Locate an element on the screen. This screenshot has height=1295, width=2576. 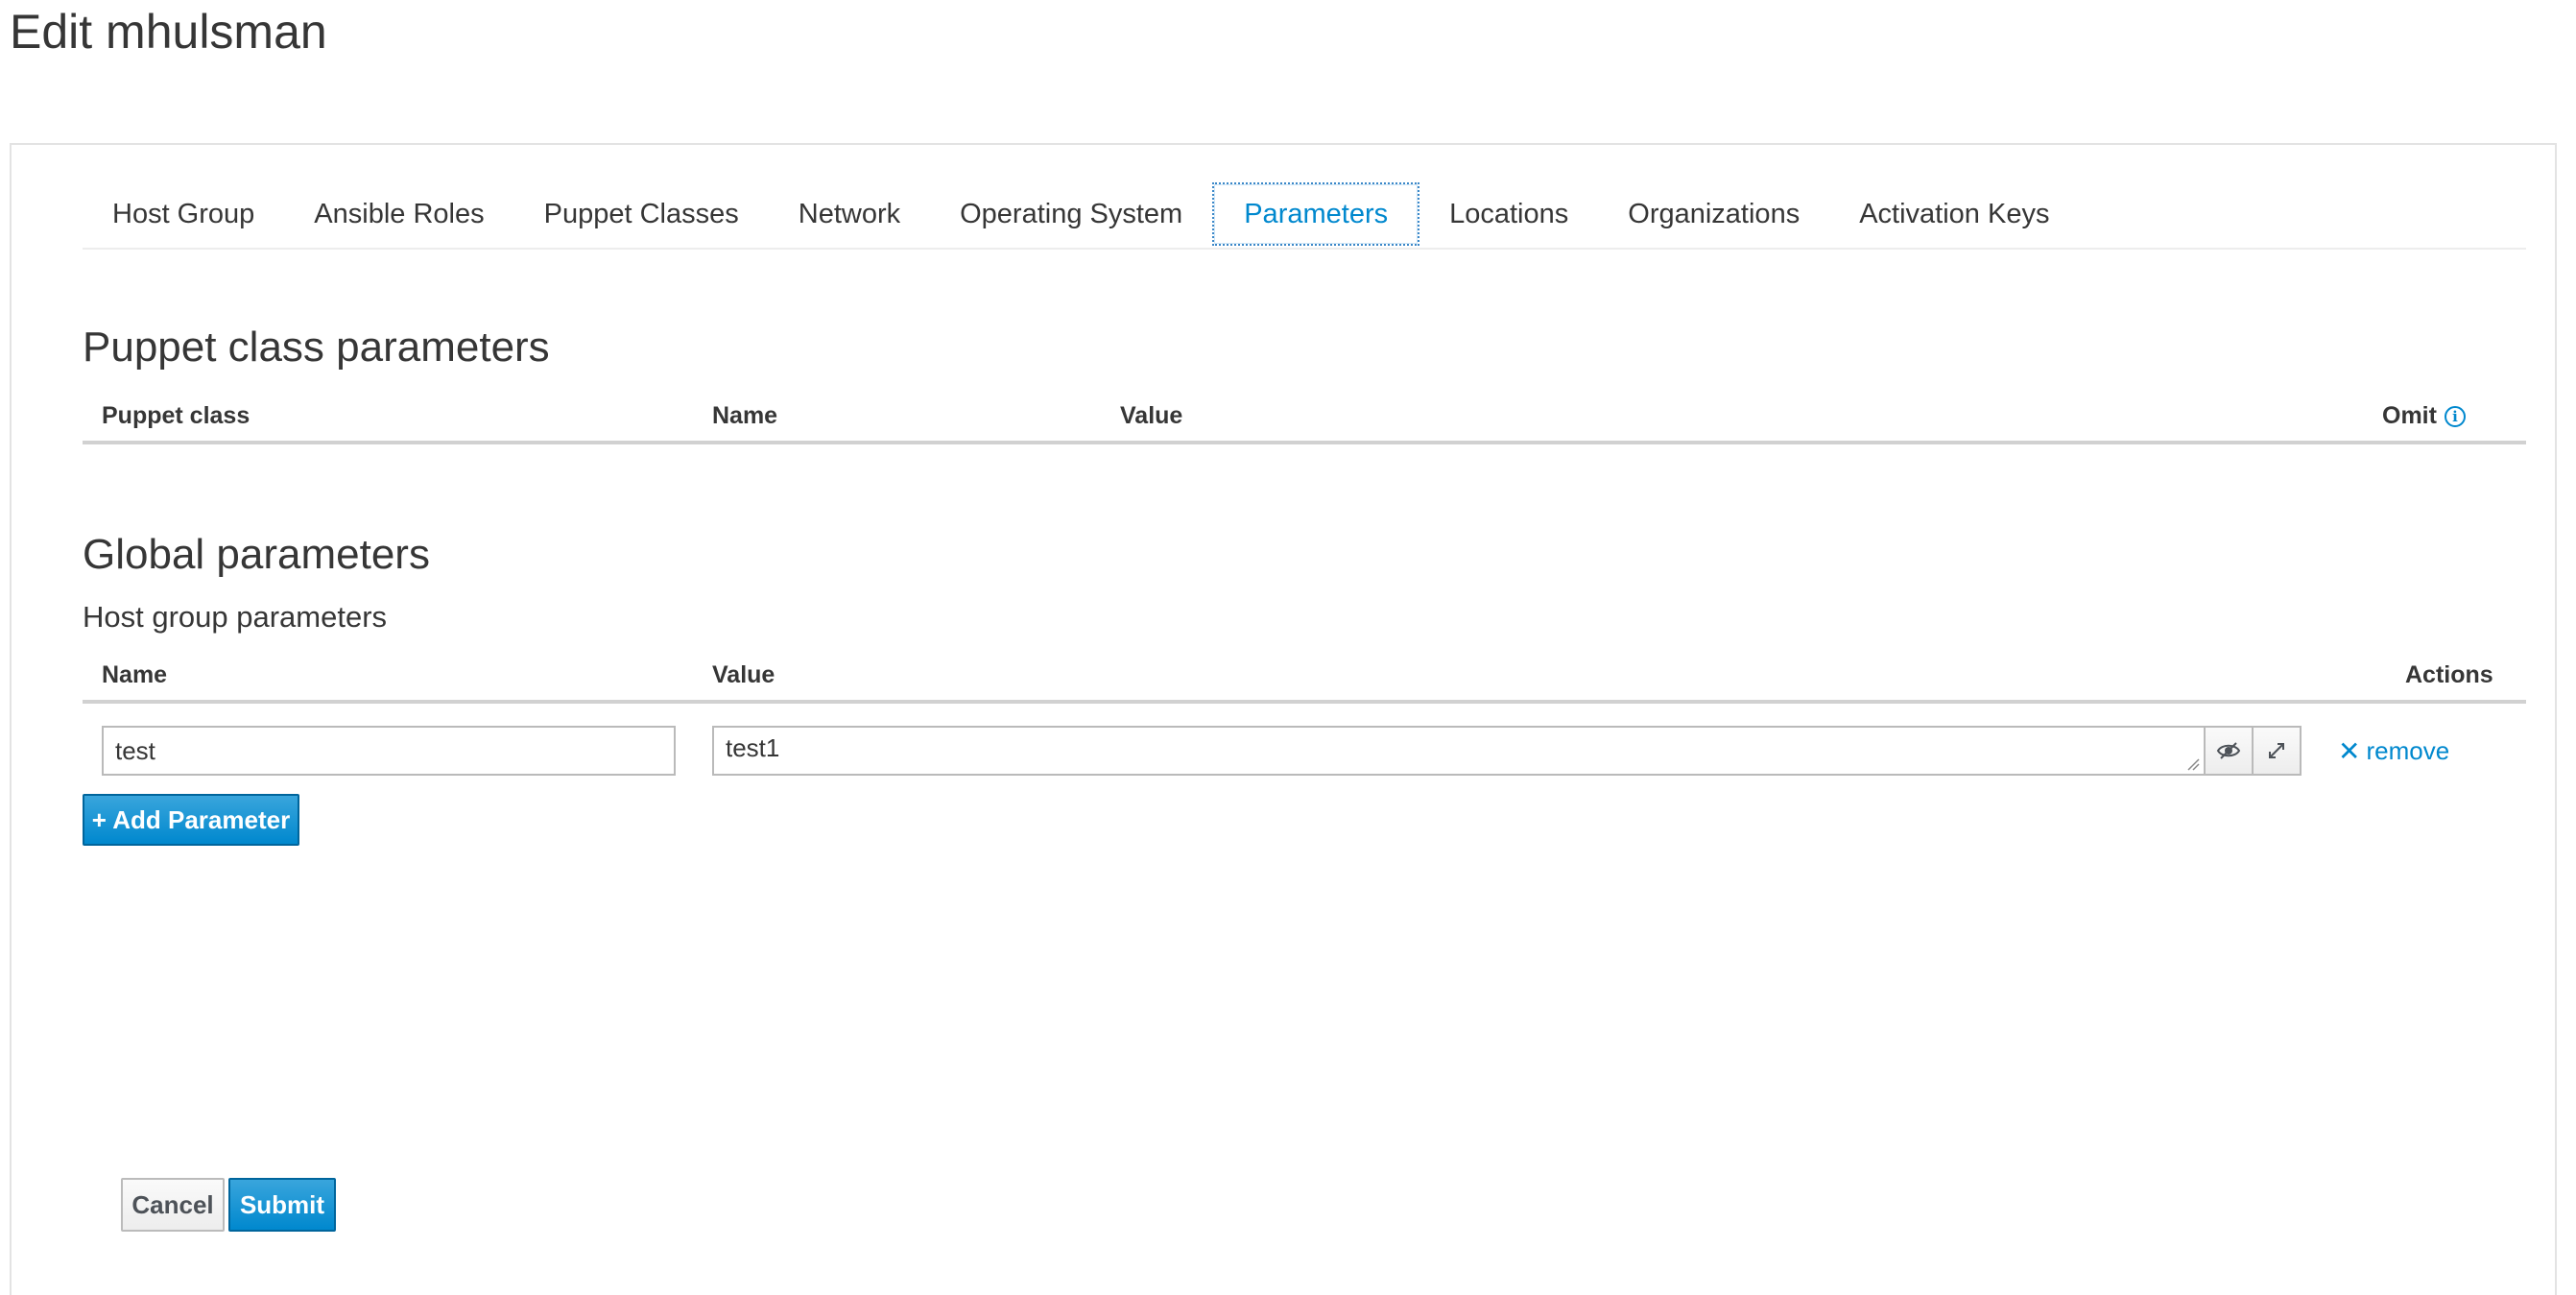
info-icon: i is located at coordinates (2455, 416).